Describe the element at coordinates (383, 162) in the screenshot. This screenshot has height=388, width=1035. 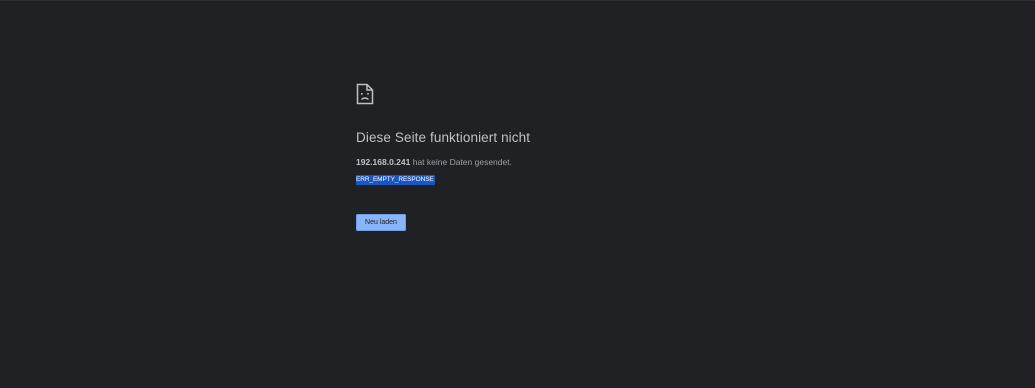
I see `host-address: 192.168.0.241` at that location.